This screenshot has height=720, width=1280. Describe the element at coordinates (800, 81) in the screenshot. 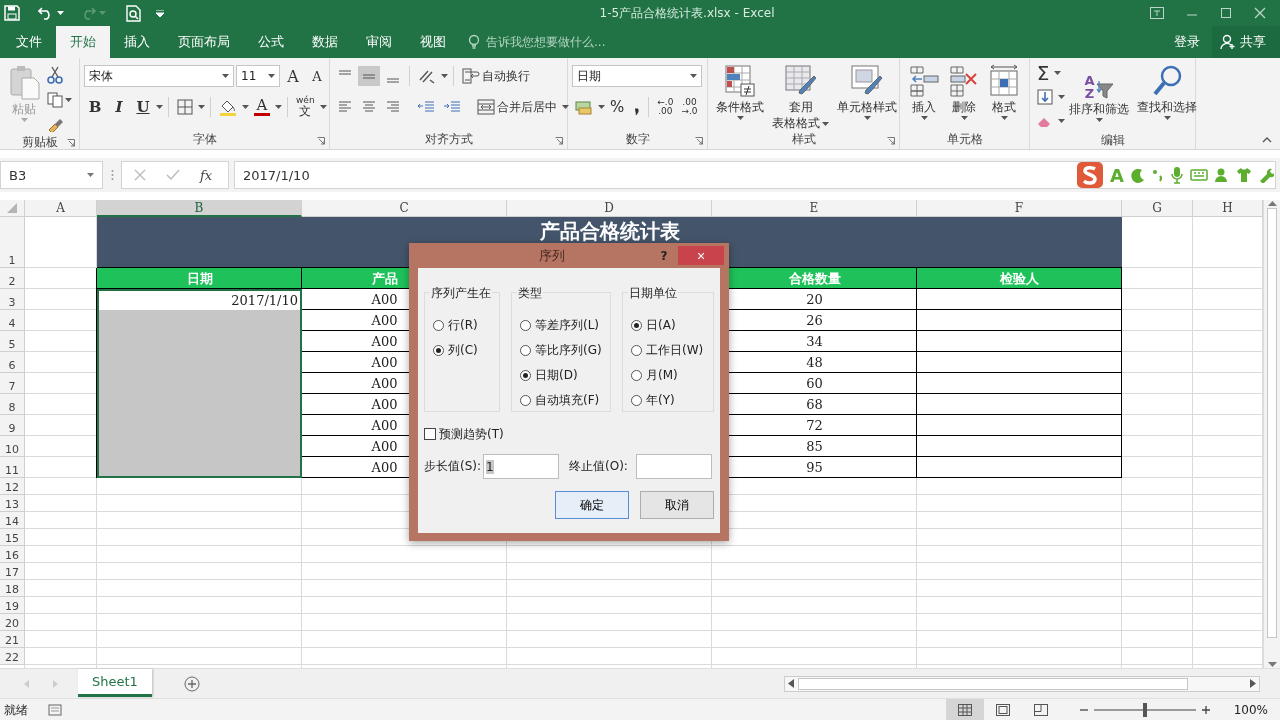

I see `table-format-icon` at that location.